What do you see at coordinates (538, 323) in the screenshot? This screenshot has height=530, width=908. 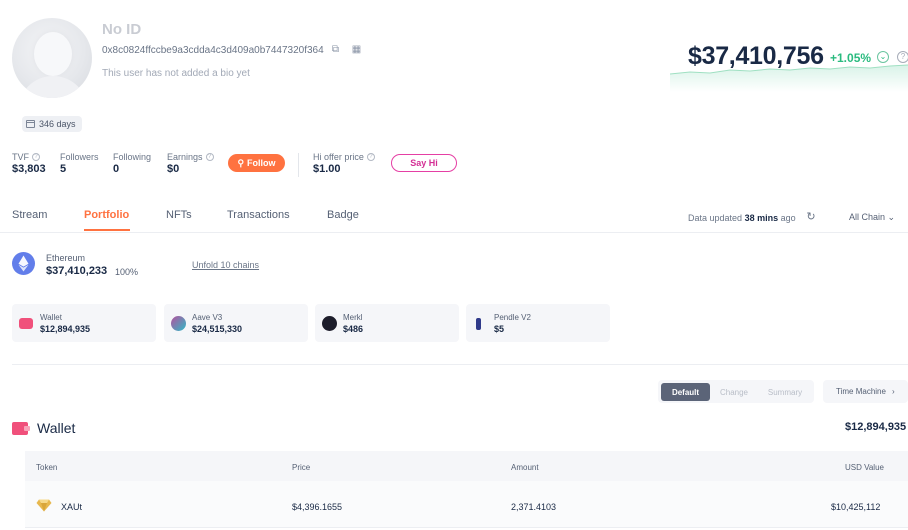 I see `protocol-card-pendle: Pendle V2 $5` at bounding box center [538, 323].